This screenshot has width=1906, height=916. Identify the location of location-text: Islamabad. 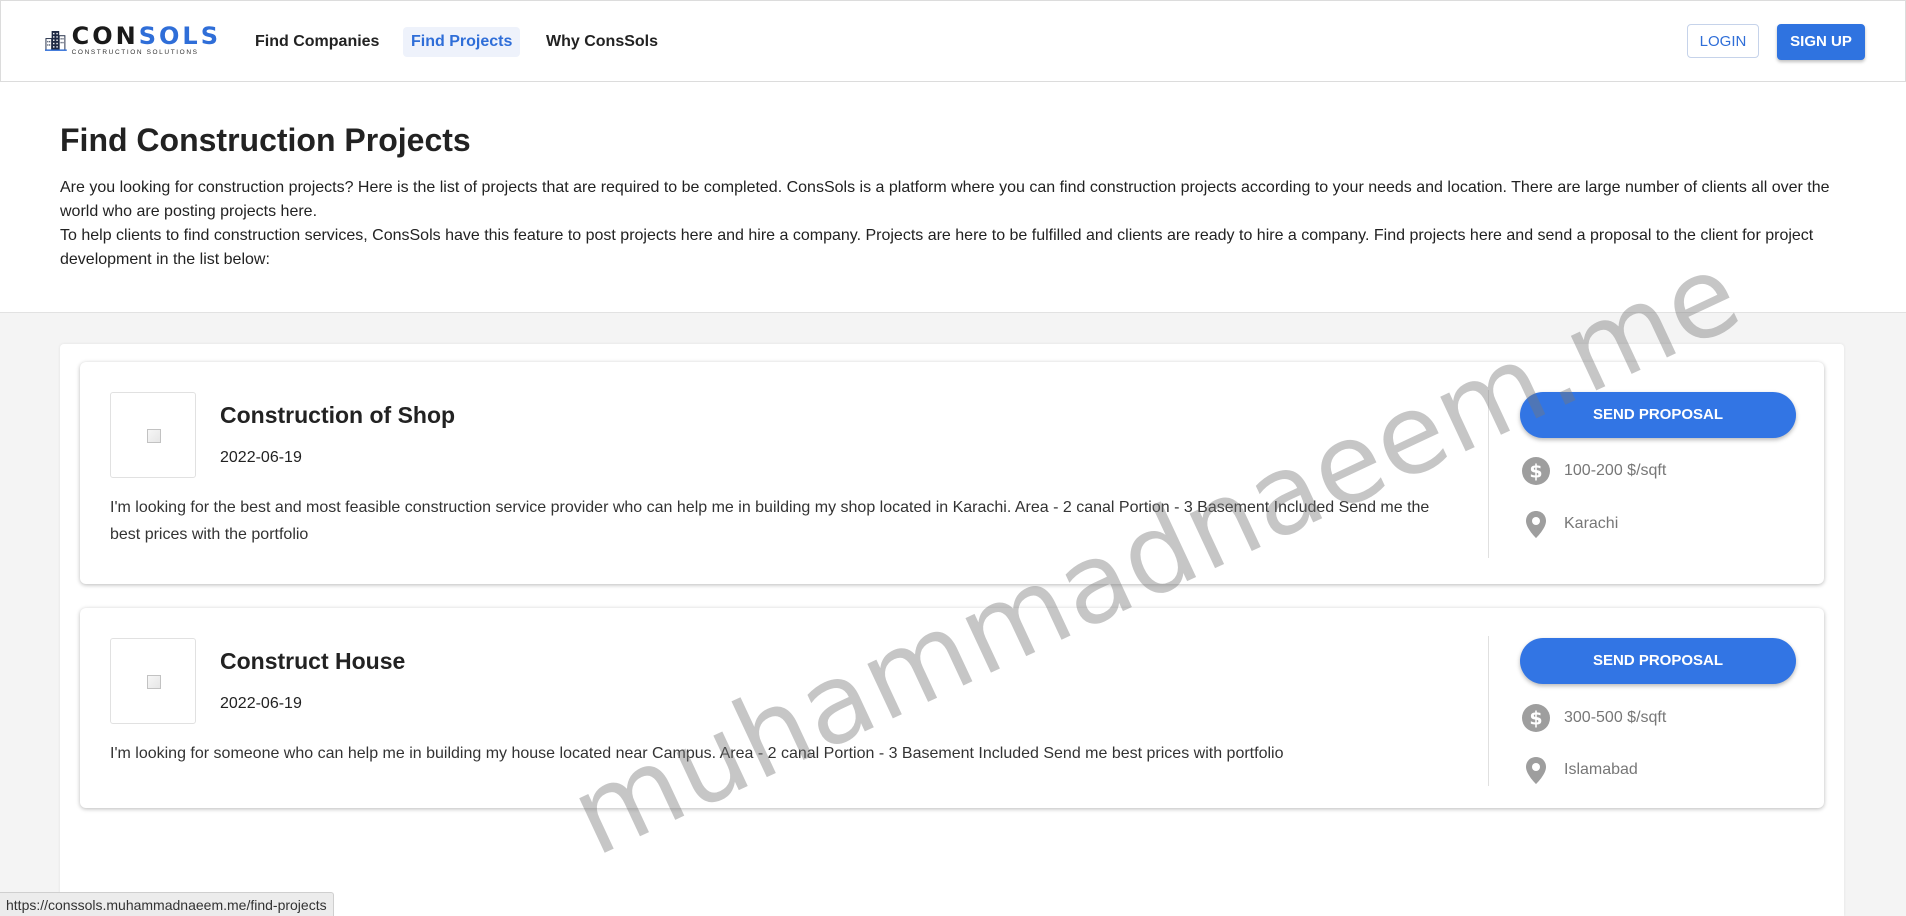
(1601, 769).